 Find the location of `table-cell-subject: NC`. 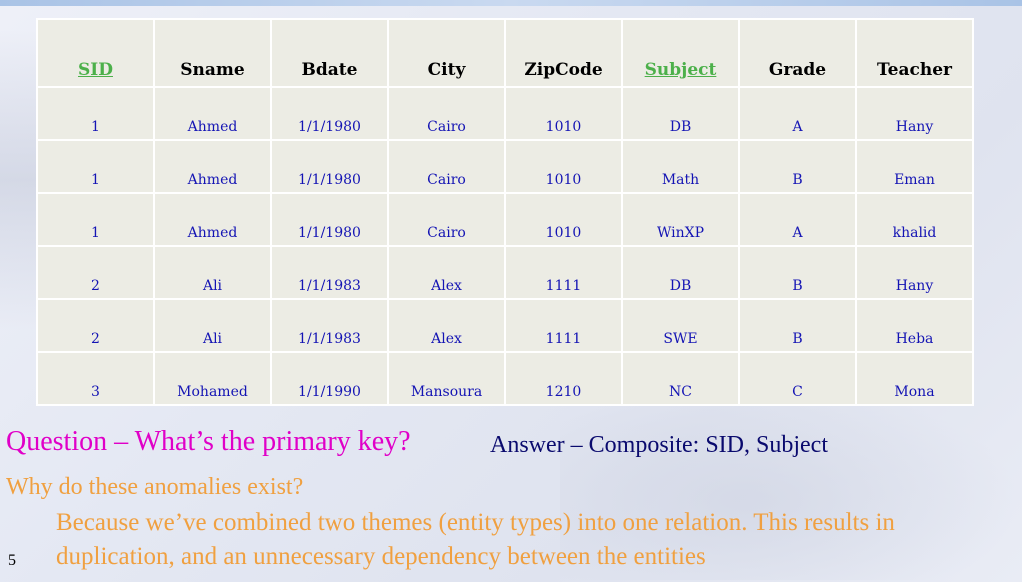

table-cell-subject: NC is located at coordinates (680, 378).